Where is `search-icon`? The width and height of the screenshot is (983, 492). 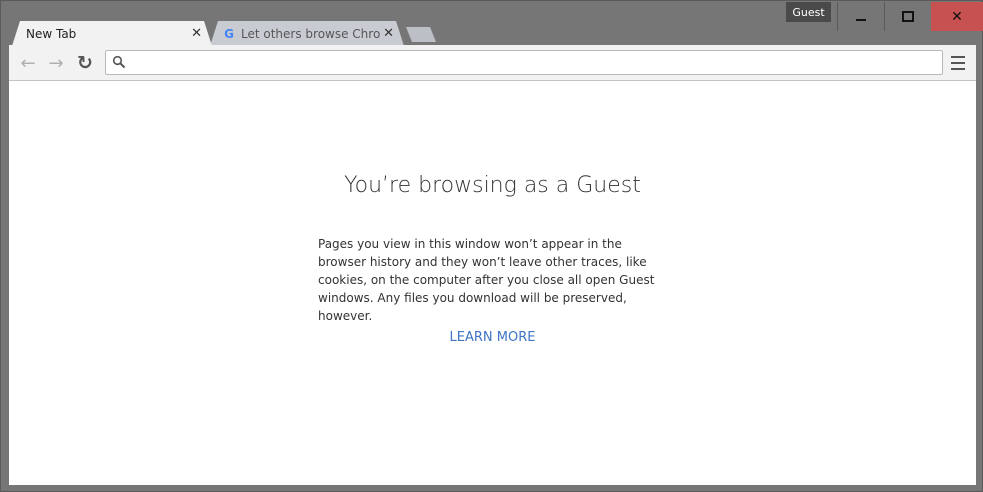
search-icon is located at coordinates (119, 62).